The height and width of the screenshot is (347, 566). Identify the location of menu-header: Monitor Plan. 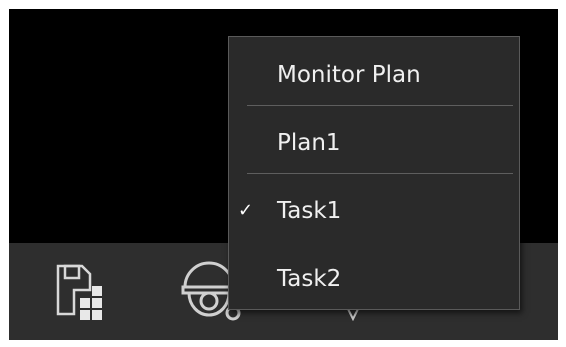
(374, 75).